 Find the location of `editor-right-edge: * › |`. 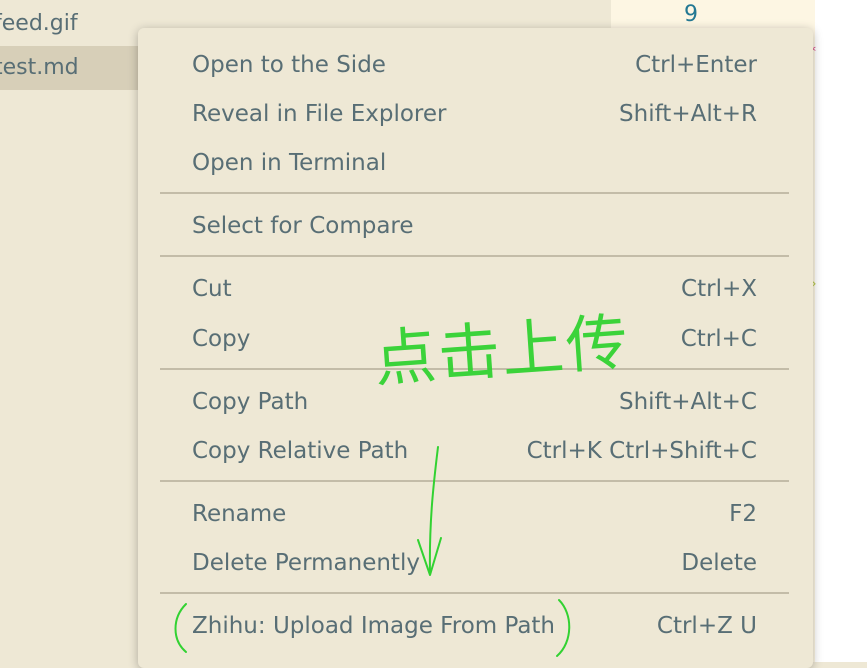

editor-right-edge: * › | is located at coordinates (838, 331).